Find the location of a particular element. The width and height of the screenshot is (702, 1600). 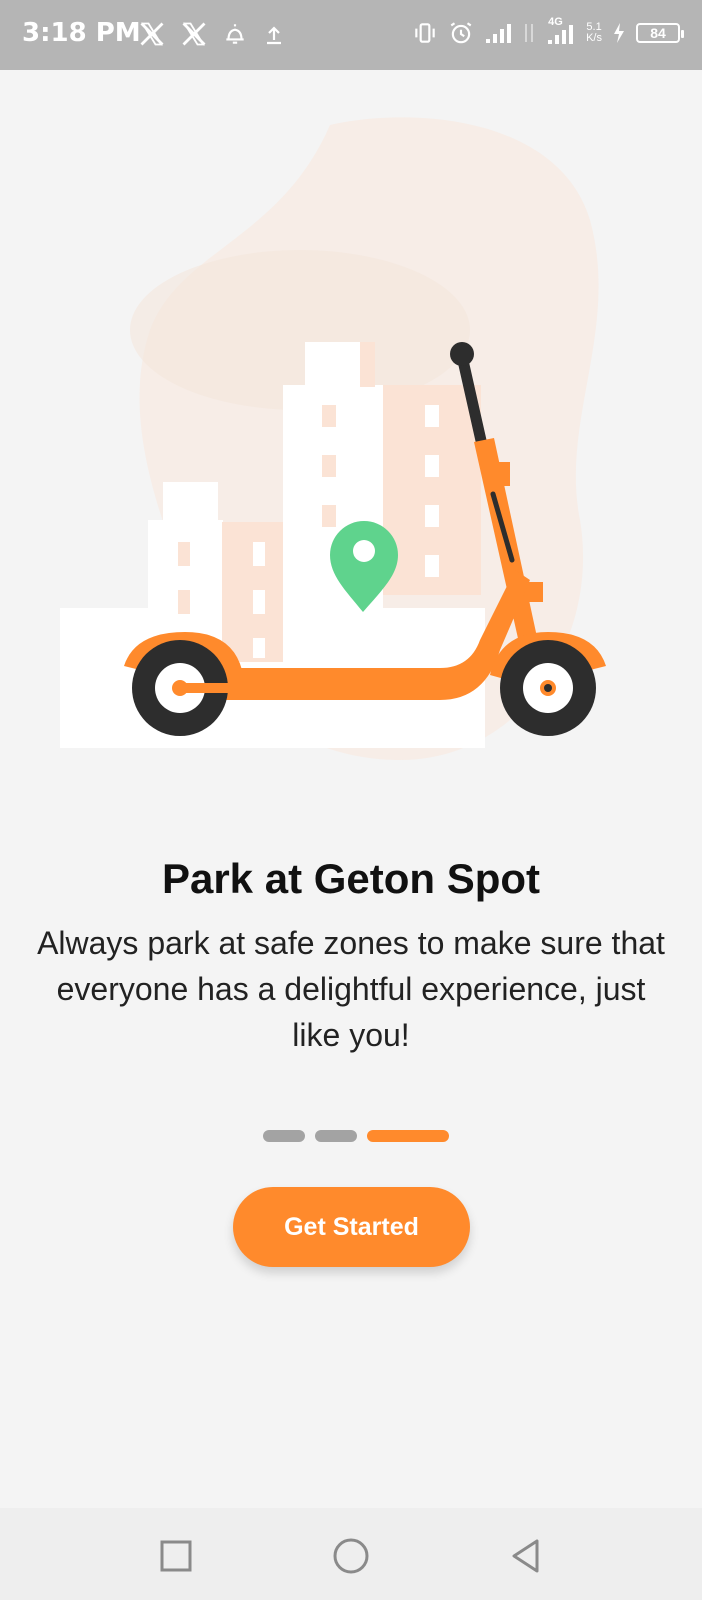

page-indicator is located at coordinates (356, 1136).